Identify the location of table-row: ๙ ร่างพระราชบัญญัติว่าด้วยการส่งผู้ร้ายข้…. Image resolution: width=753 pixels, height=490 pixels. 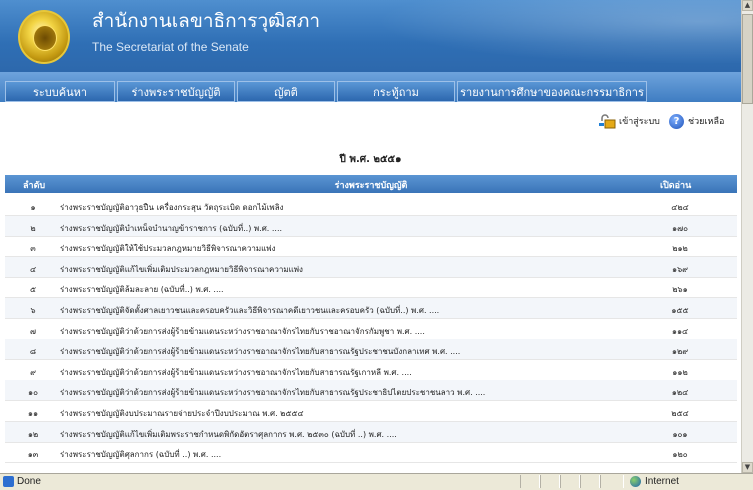
(371, 370).